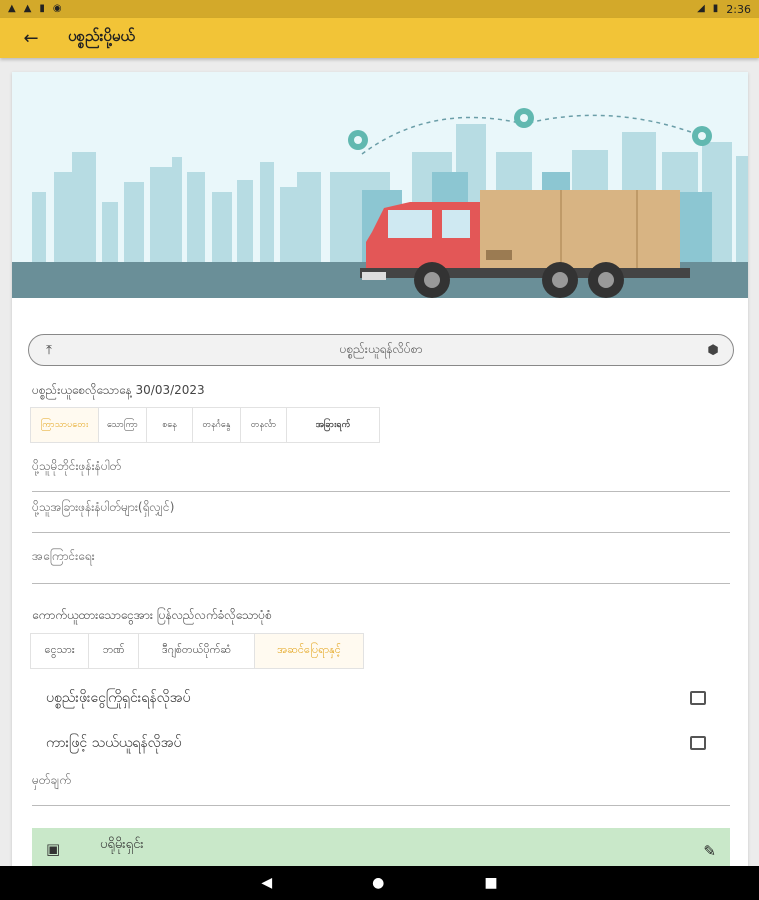 Image resolution: width=759 pixels, height=900 pixels. I want to click on day-option-friday: သောကြာ, so click(123, 425).